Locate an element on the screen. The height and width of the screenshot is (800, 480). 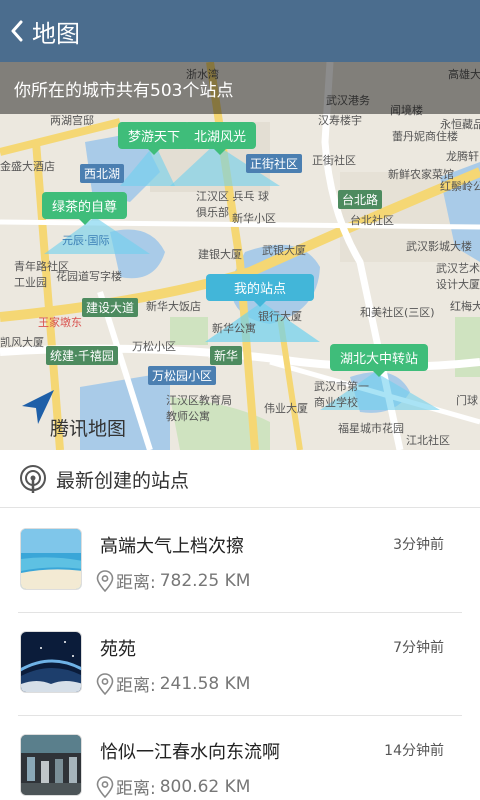
distance-value: 800.62 KM is located at coordinates (205, 786).